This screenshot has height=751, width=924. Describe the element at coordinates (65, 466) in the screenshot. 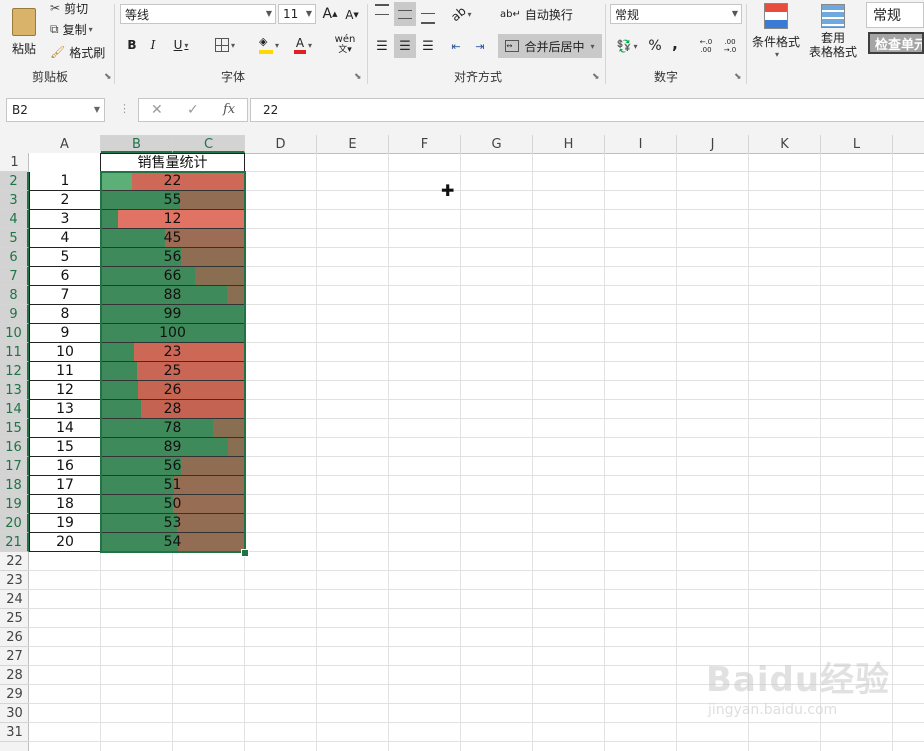

I see `index-cell: 16` at that location.